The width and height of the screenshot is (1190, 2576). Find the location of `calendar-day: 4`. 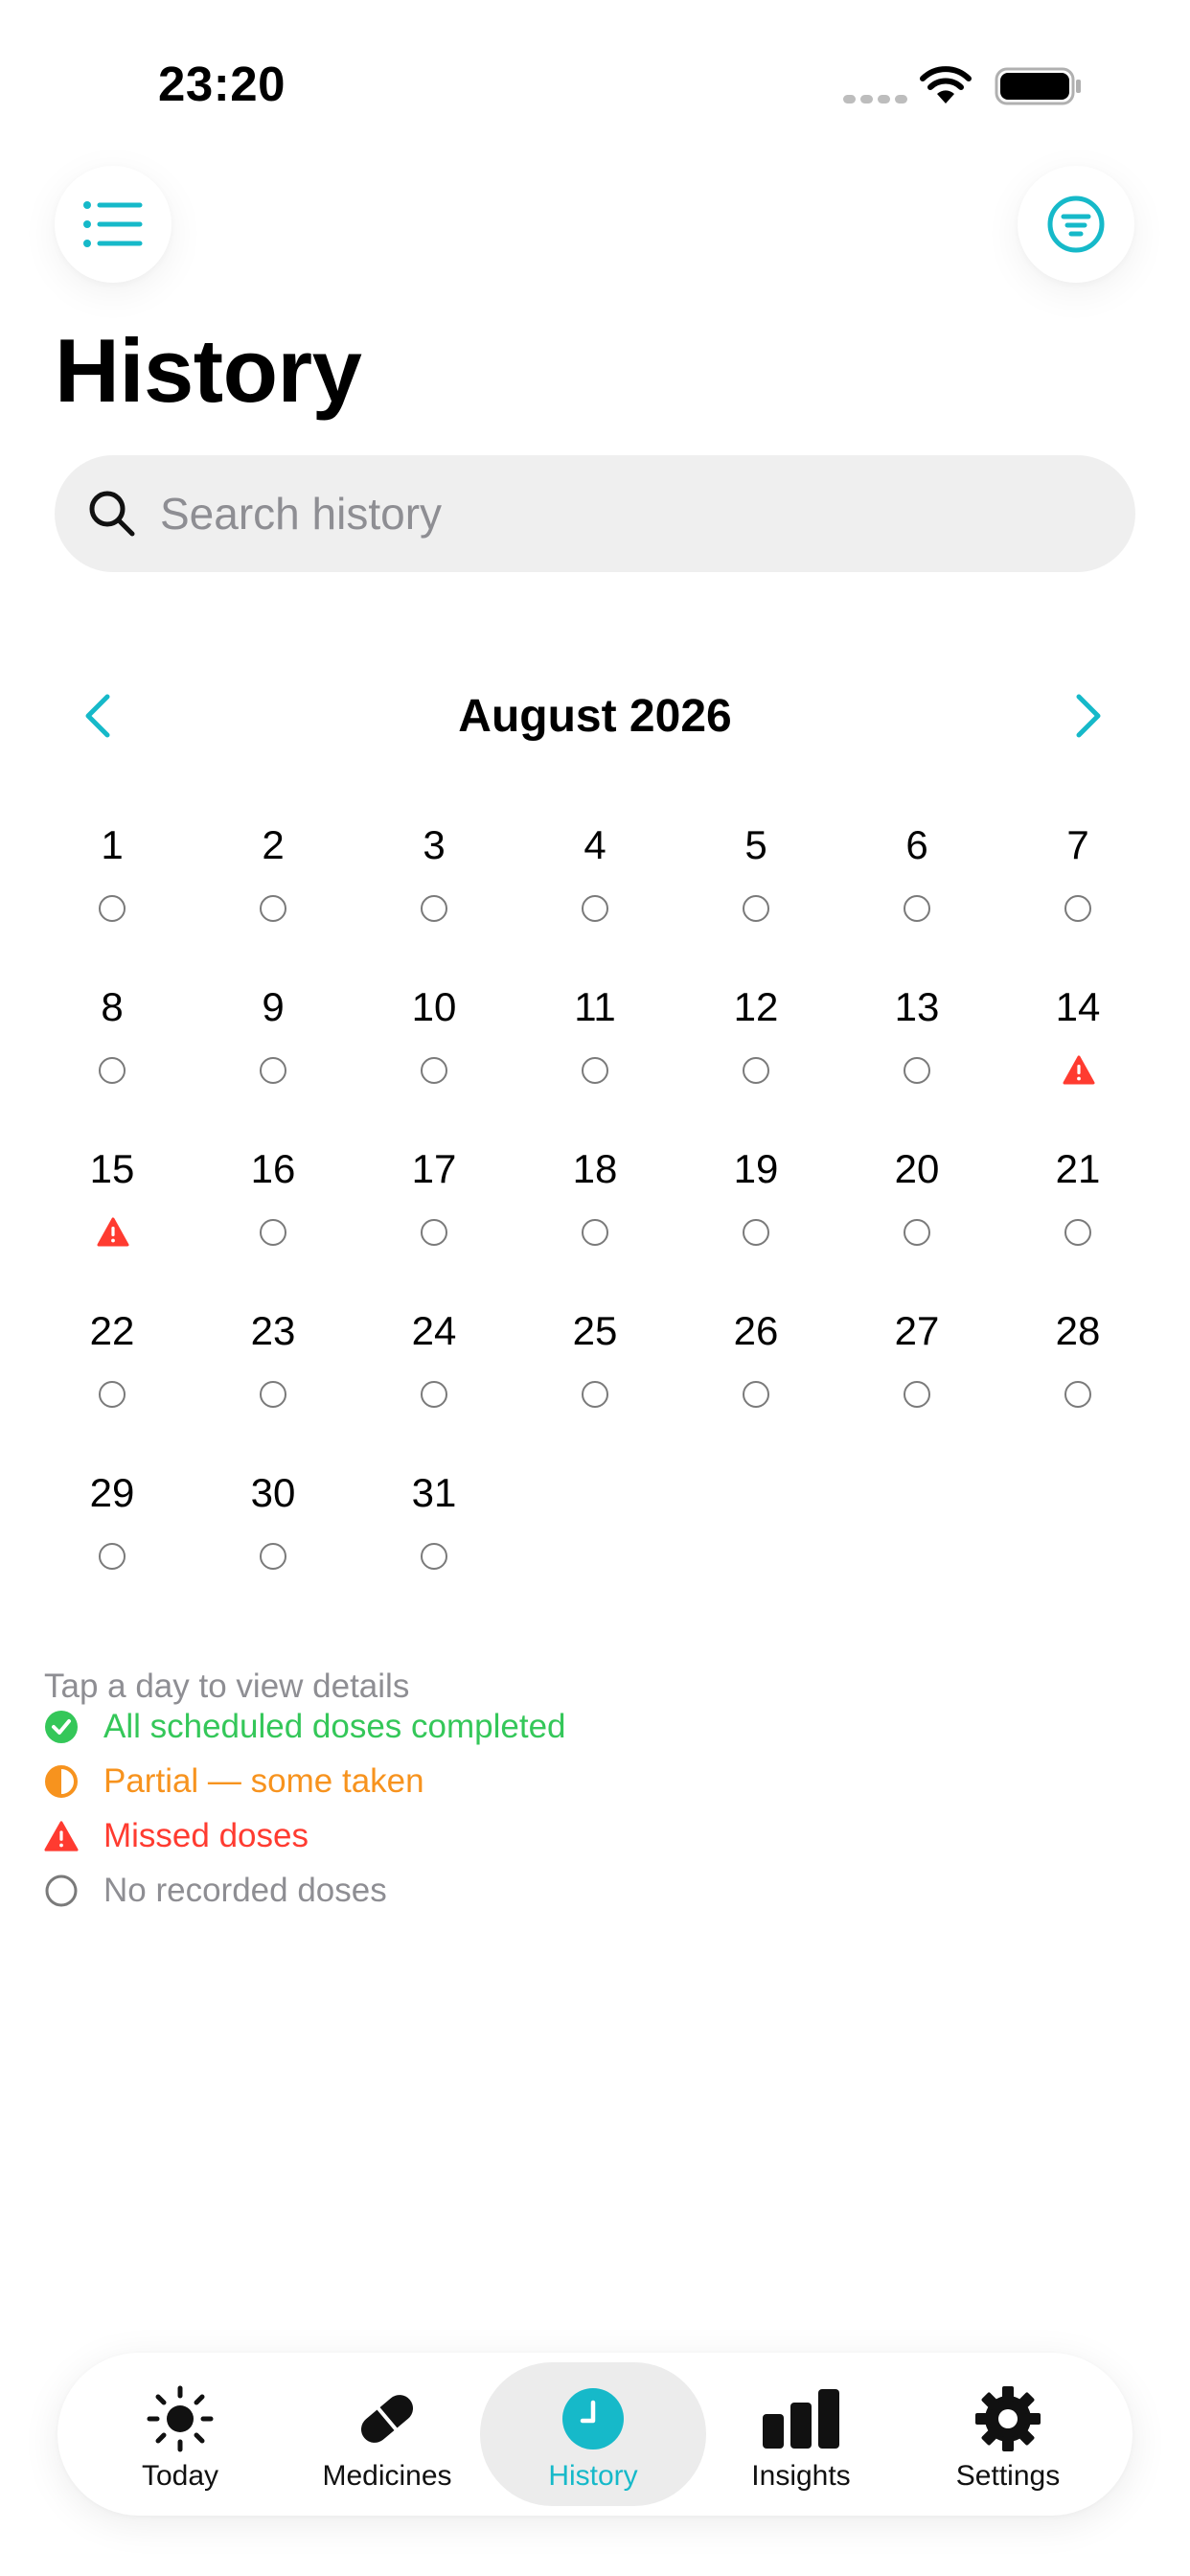

calendar-day: 4 is located at coordinates (595, 879).